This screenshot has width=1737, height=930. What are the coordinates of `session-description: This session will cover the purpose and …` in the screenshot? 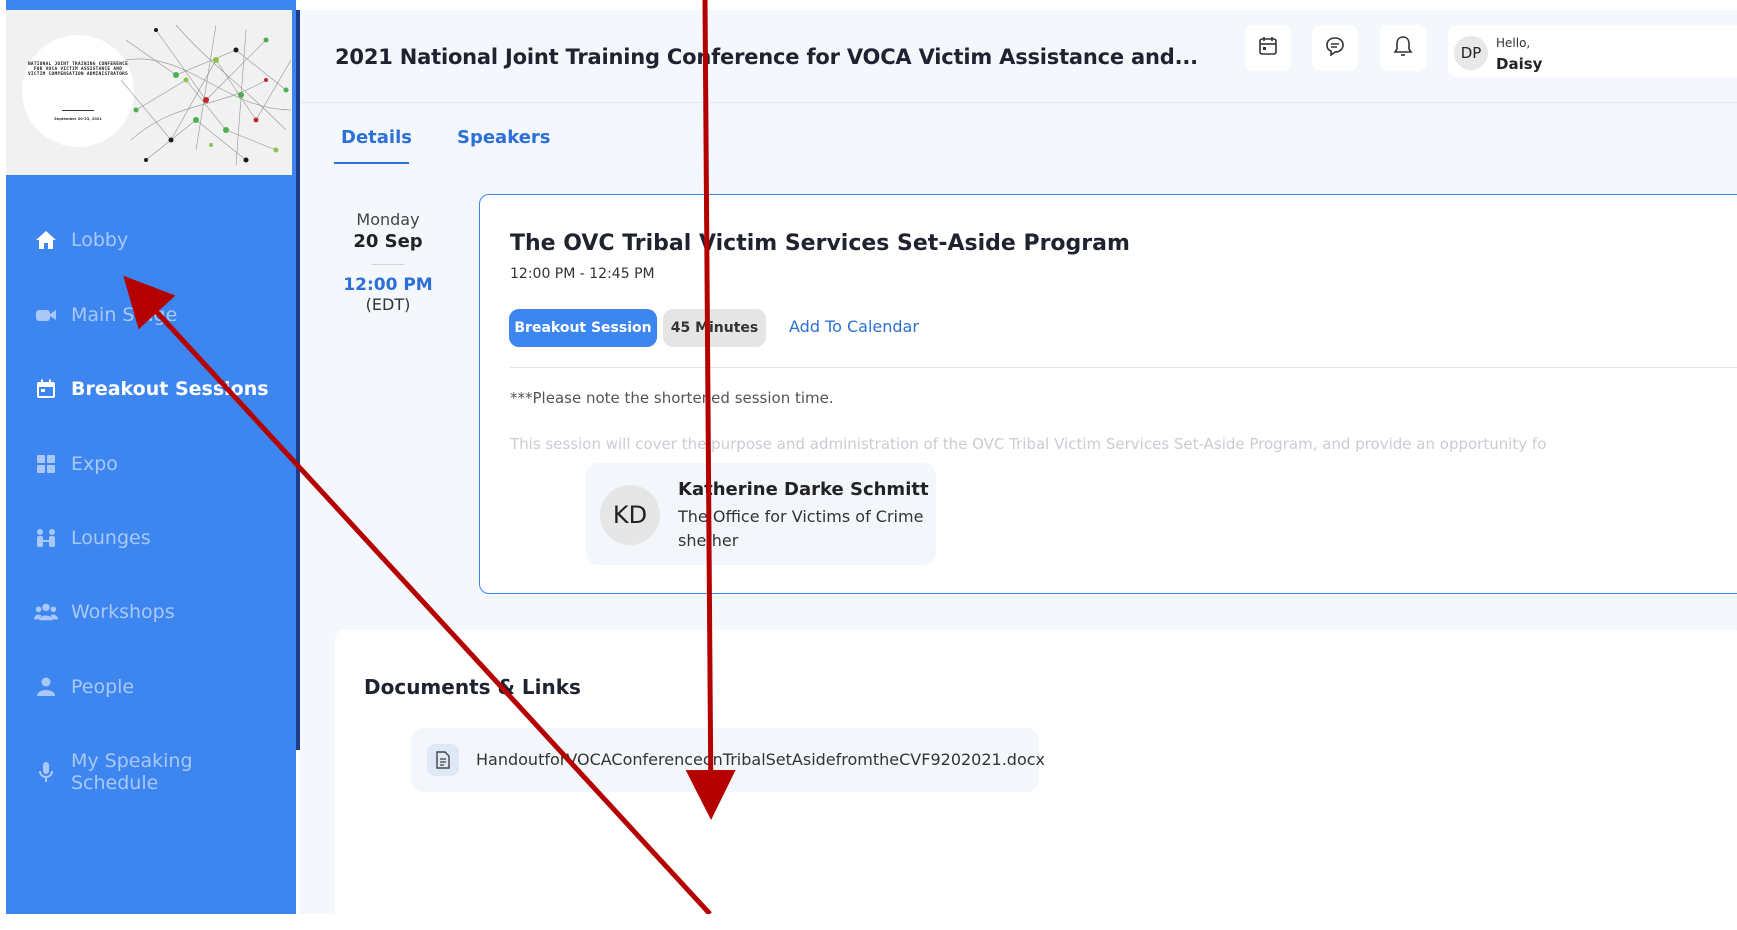 It's located at (1028, 444).